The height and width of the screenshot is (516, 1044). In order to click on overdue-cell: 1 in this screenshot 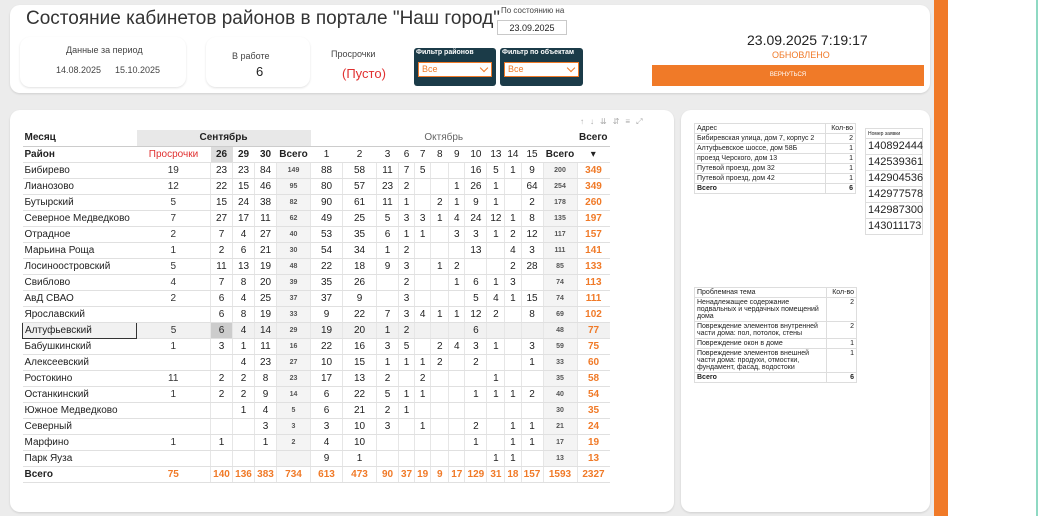, I will do `click(173, 394)`.